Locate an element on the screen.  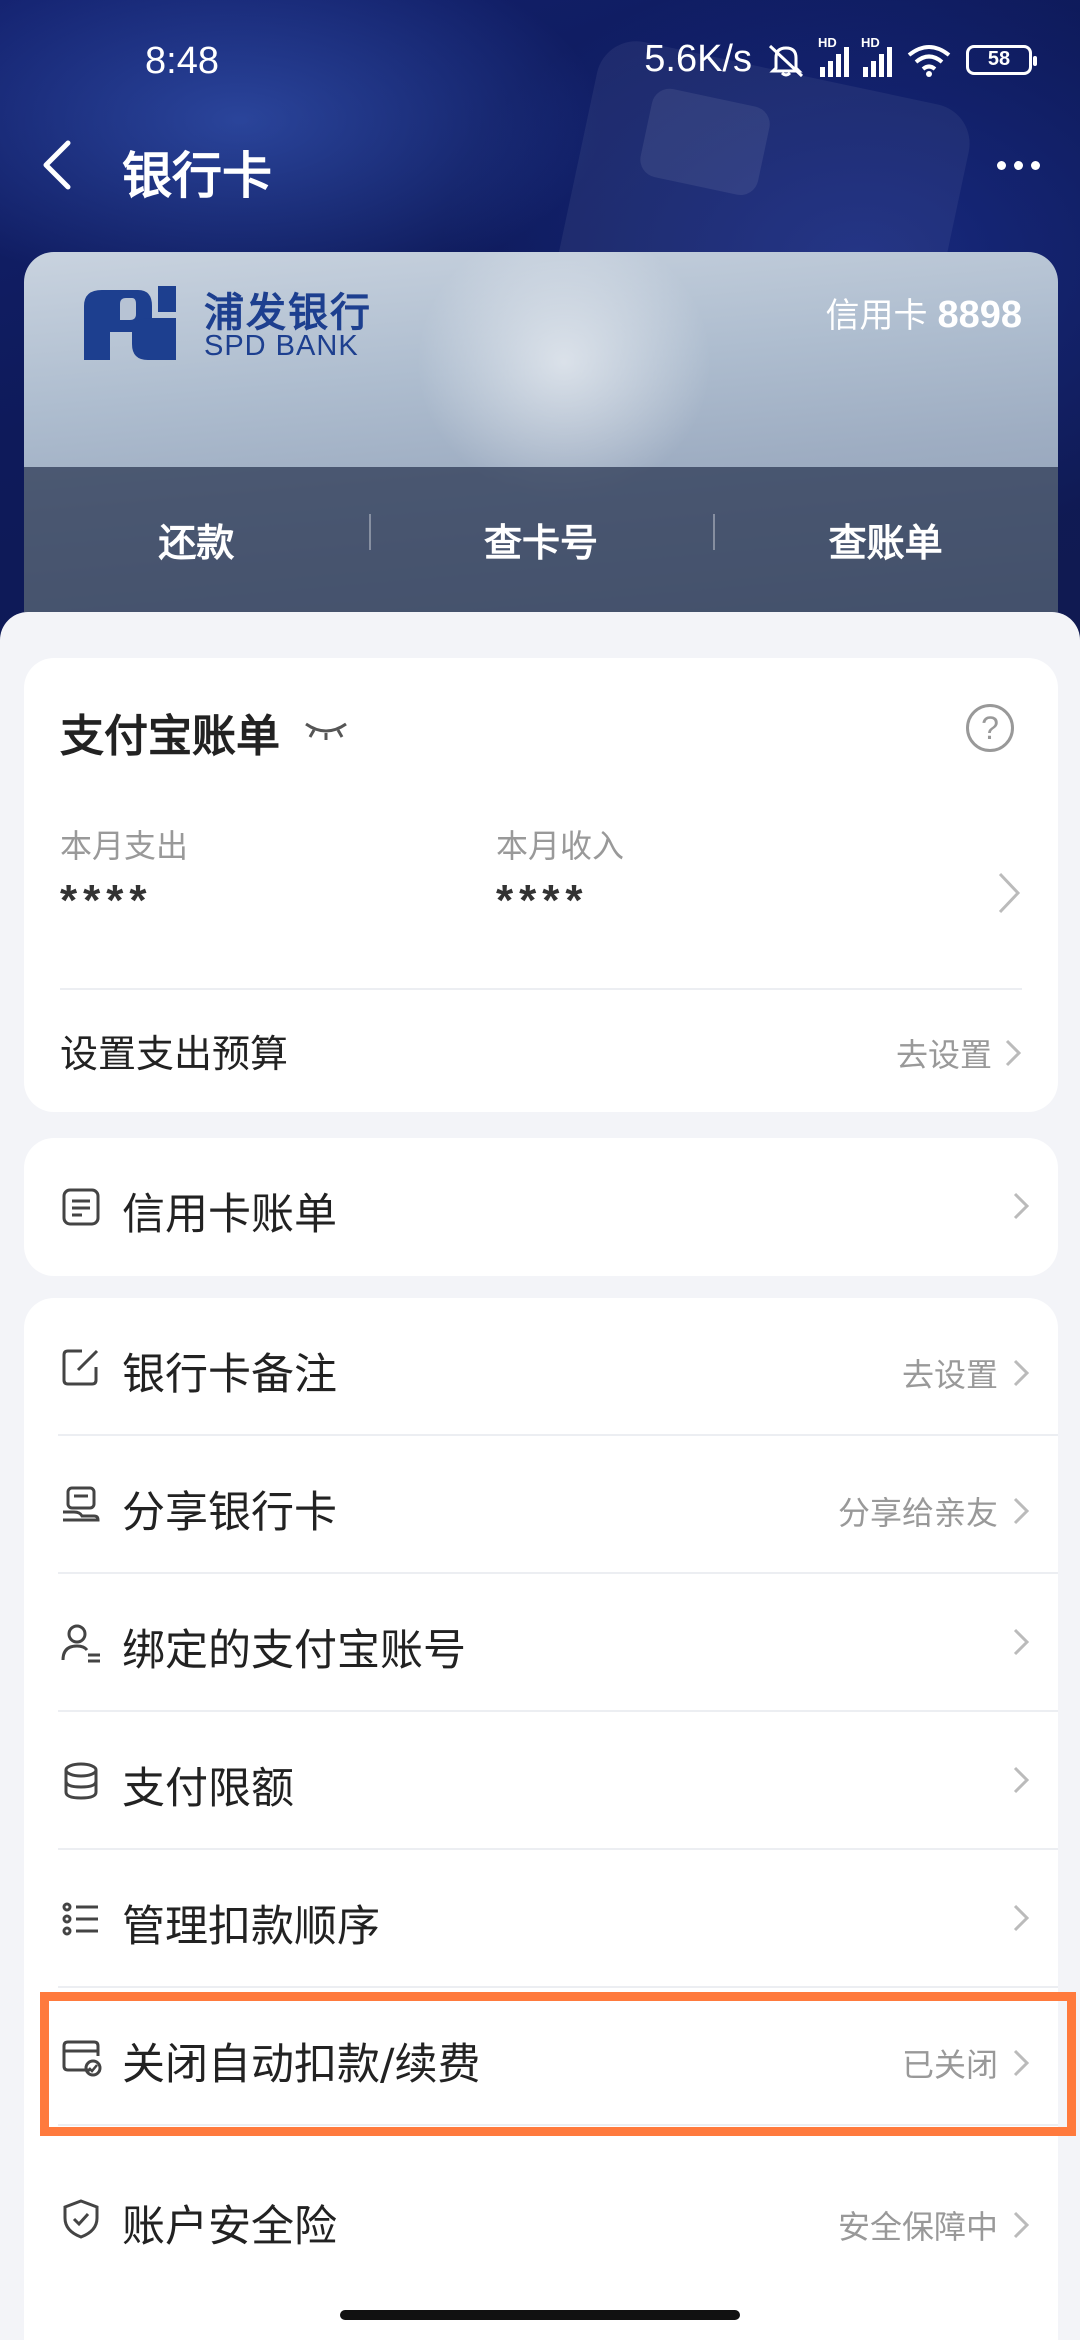
mute-bell-icon is located at coordinates (786, 60).